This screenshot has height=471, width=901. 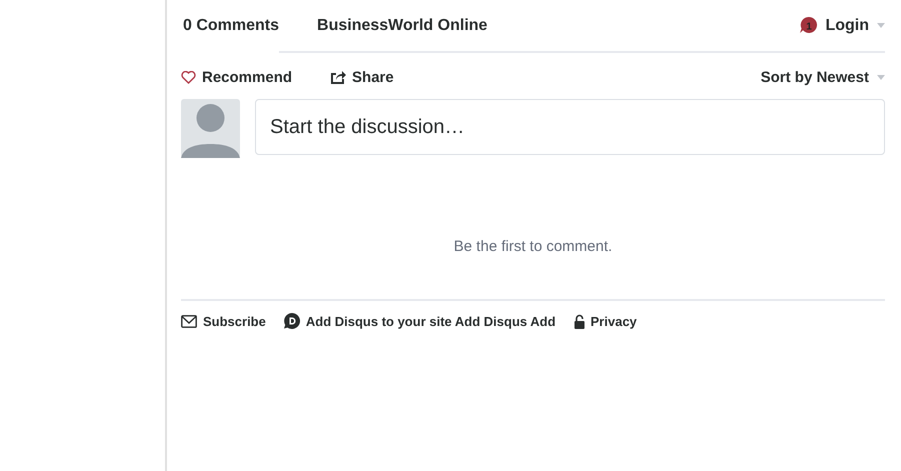 I want to click on share-button: Share, so click(x=373, y=77).